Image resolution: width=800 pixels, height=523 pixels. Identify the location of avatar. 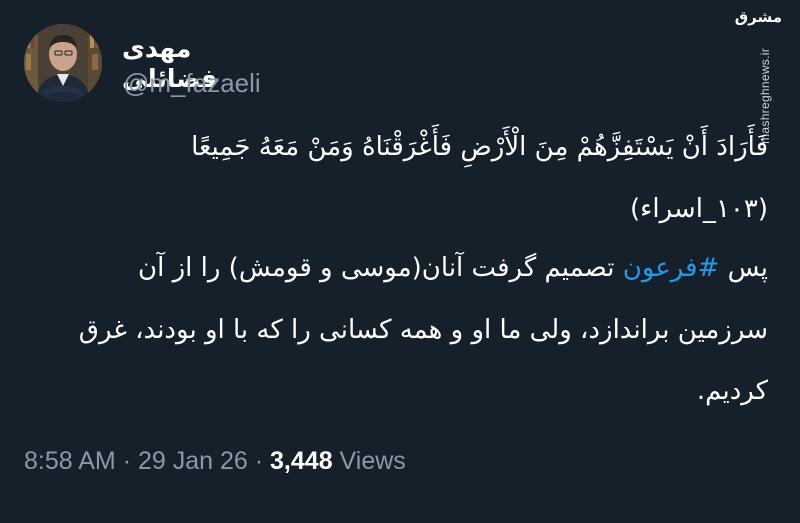
(63, 63).